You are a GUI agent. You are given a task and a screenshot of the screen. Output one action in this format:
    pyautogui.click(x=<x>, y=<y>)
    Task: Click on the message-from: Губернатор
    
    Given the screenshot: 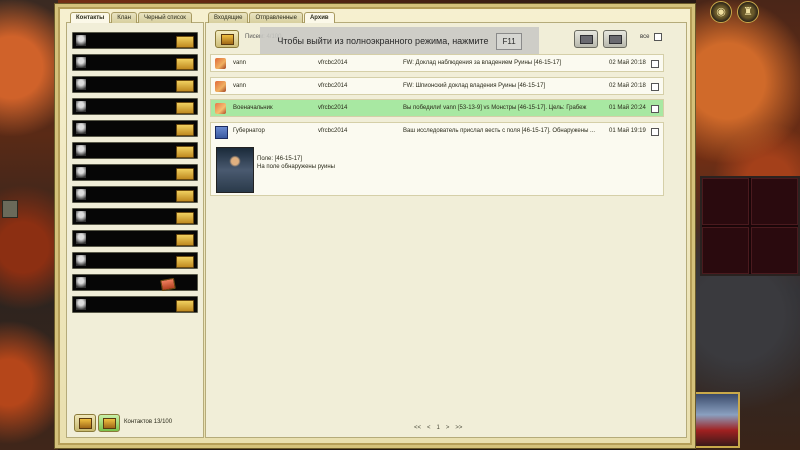 What is the action you would take?
    pyautogui.click(x=249, y=131)
    